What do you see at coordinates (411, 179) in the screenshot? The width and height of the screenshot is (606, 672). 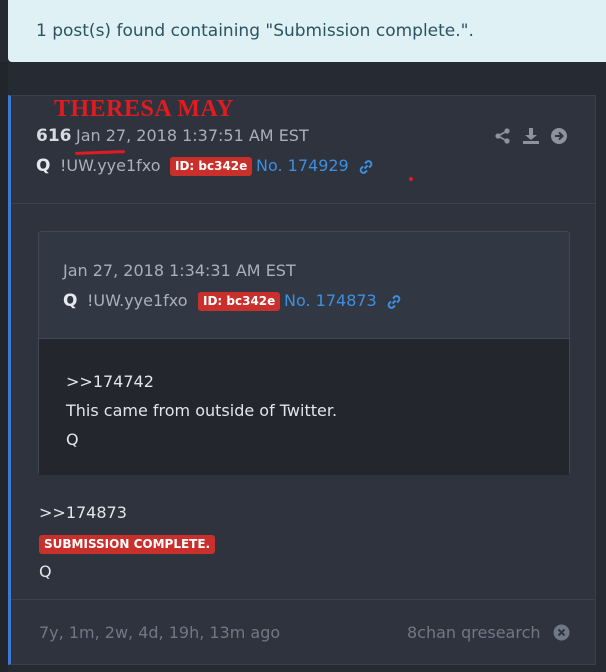 I see `annotation-dot` at bounding box center [411, 179].